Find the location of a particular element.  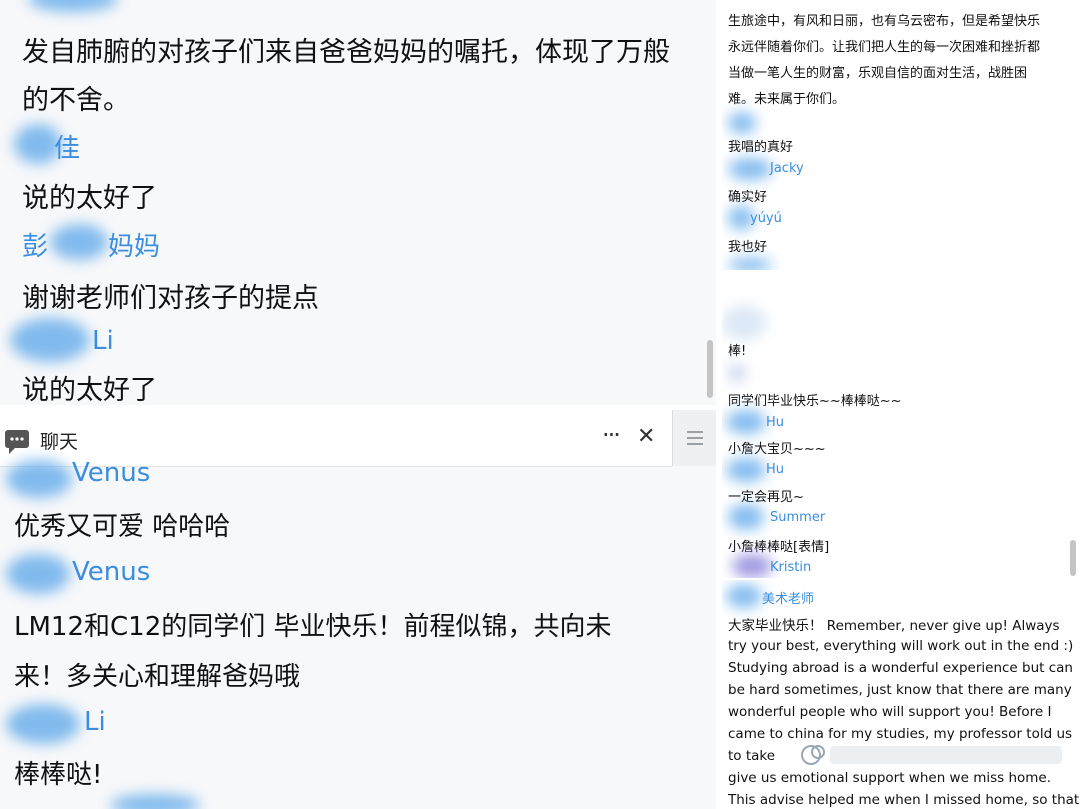

sender-name: yúyú is located at coordinates (766, 218).